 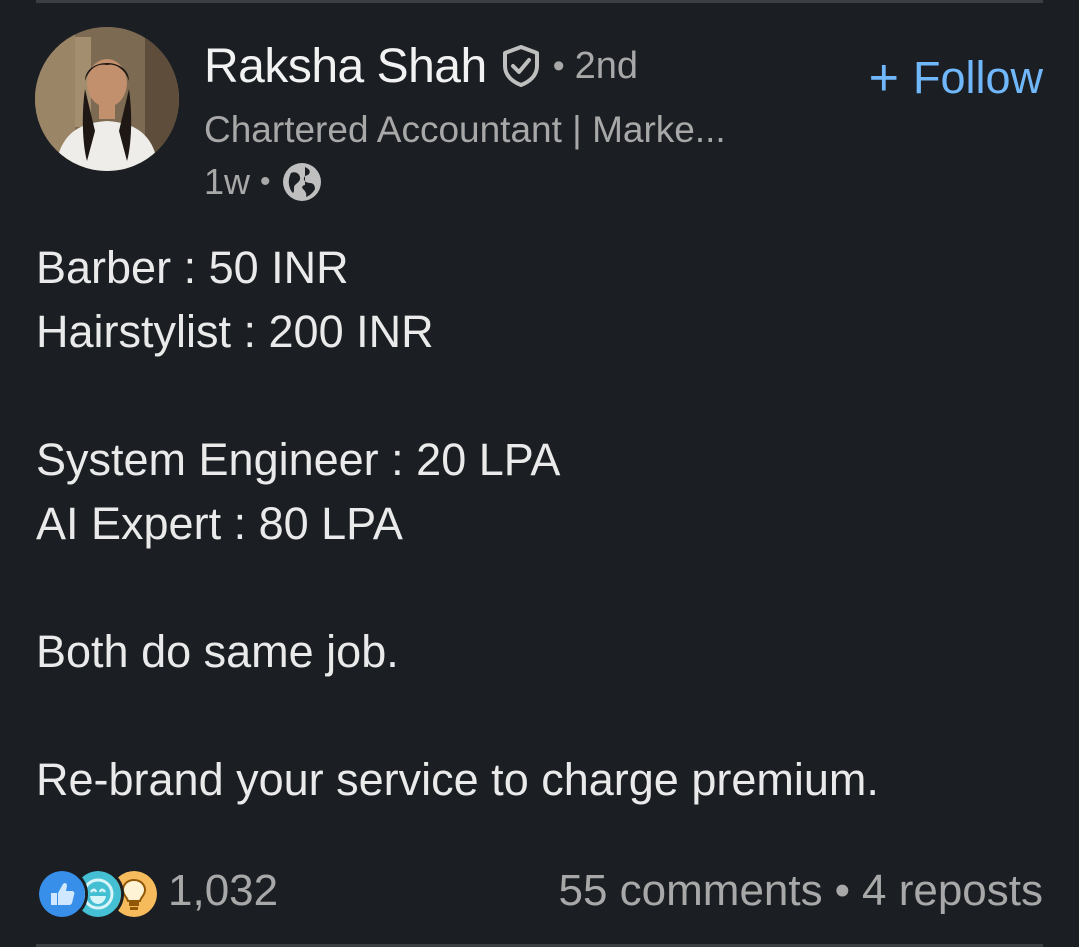 I want to click on post-time: 1w, so click(x=227, y=181).